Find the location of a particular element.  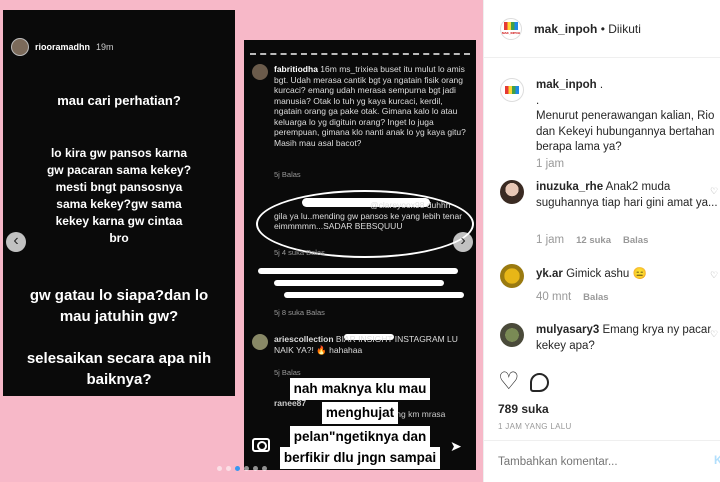

camera-icon is located at coordinates (261, 445).